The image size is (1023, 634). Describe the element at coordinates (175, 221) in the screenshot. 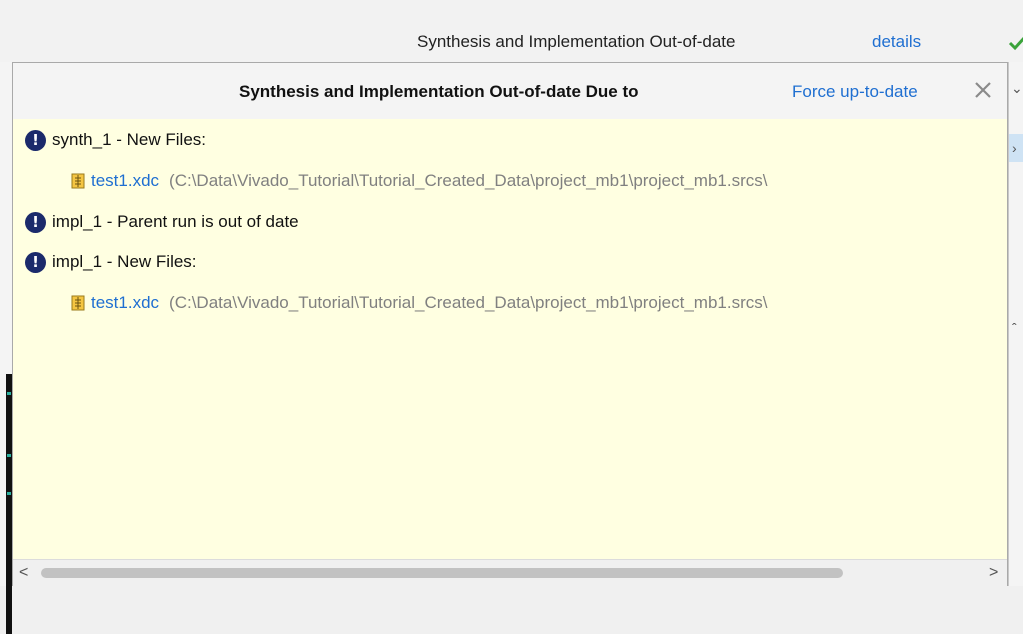

I see `issue-text: impl_1 - Parent run is out of date` at that location.